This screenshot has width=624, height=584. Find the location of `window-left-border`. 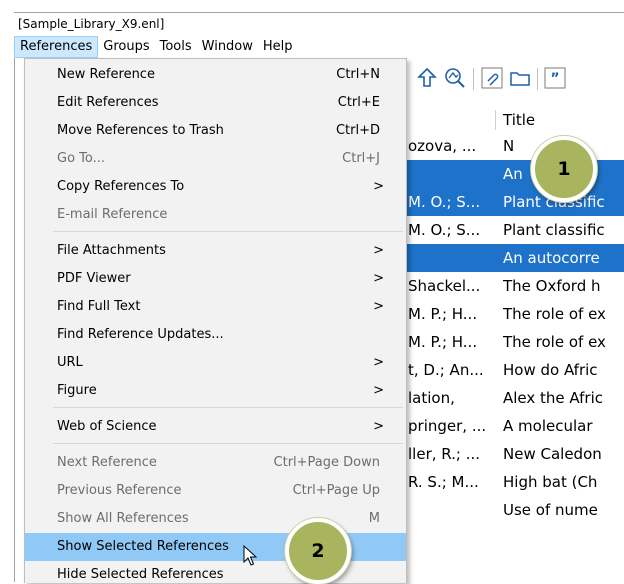

window-left-border is located at coordinates (14, 320).